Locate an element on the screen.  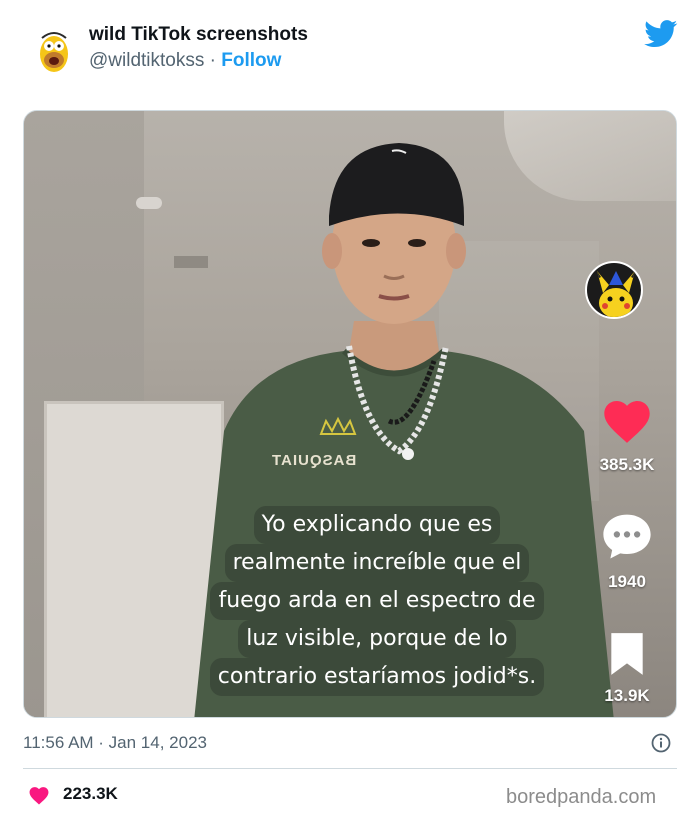
like-heart-icon is located at coordinates (39, 795).